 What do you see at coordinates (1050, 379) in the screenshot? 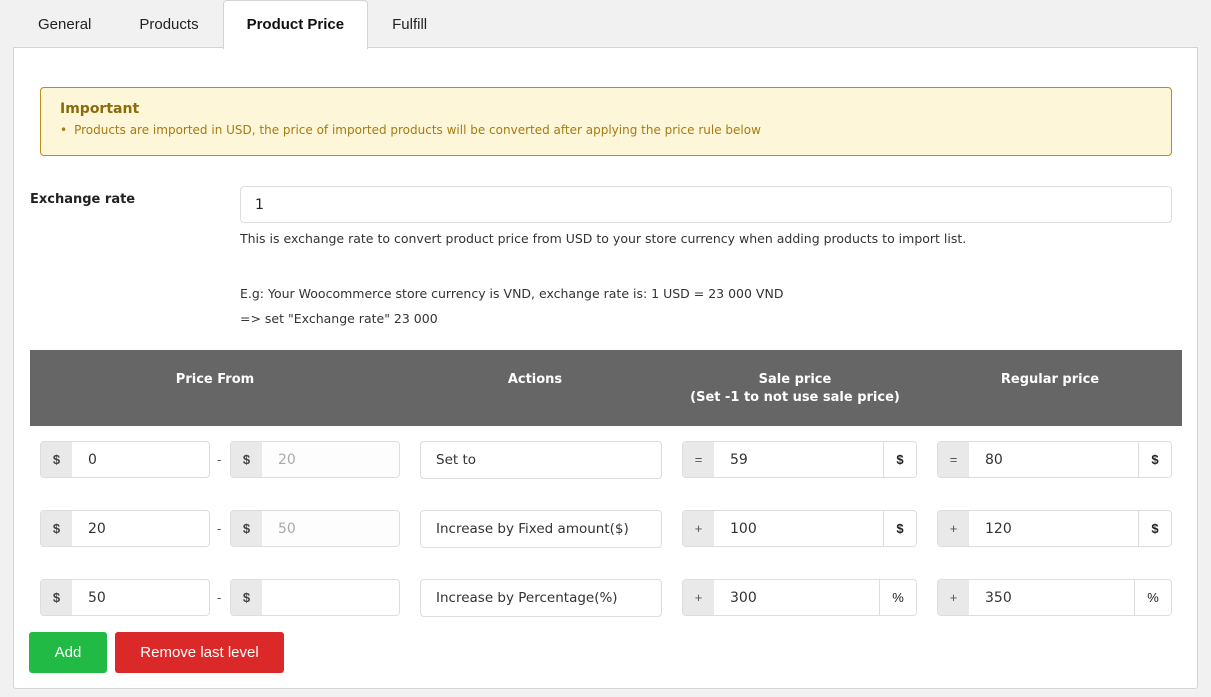
I see `header-regular-price: Regular price` at bounding box center [1050, 379].